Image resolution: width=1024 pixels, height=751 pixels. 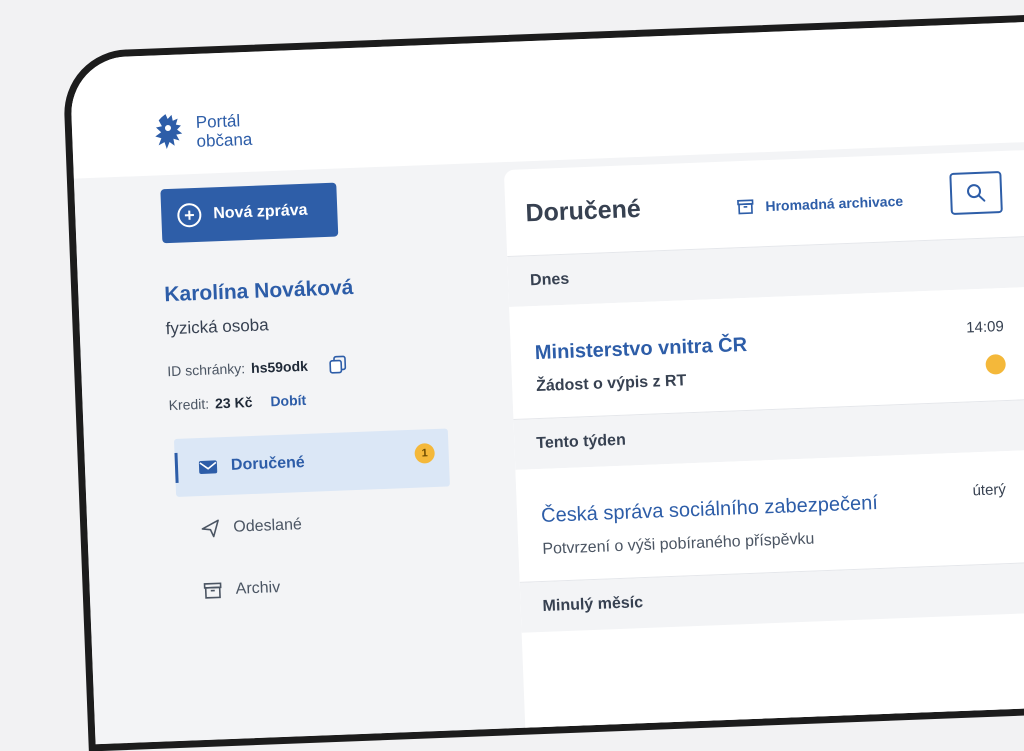 What do you see at coordinates (317, 366) in the screenshot?
I see `box-id-row: ID schránky: hs59odk` at bounding box center [317, 366].